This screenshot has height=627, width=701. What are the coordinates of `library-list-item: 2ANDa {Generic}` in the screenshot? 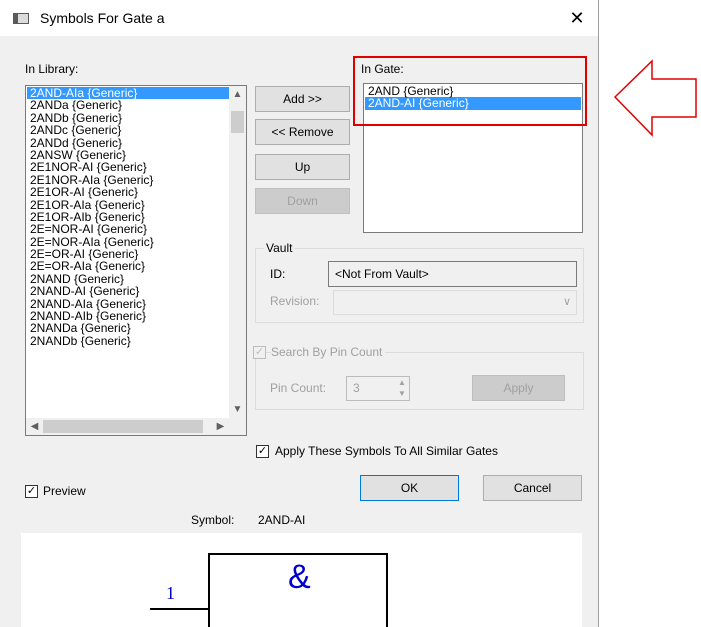 It's located at (136, 105).